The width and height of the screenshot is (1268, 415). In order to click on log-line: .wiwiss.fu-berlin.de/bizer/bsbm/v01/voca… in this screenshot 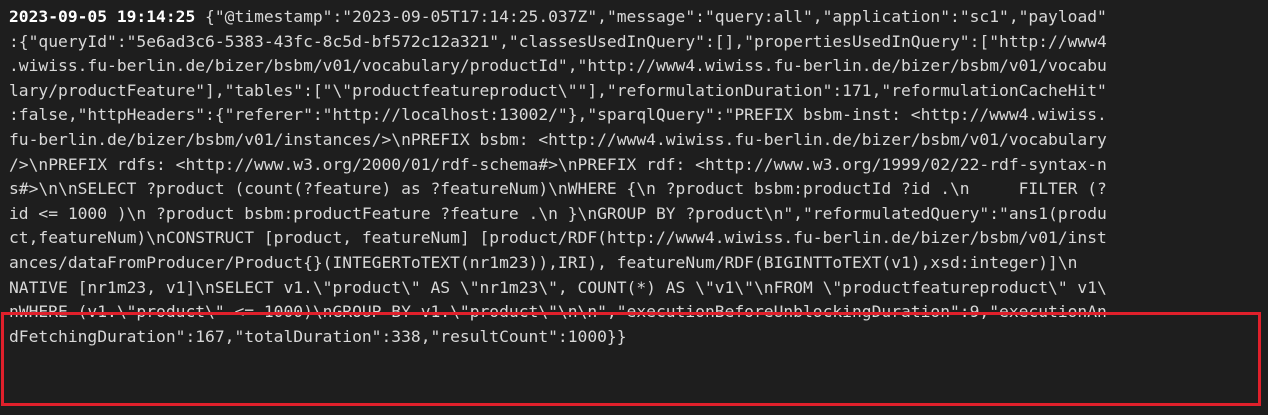, I will do `click(558, 66)`.